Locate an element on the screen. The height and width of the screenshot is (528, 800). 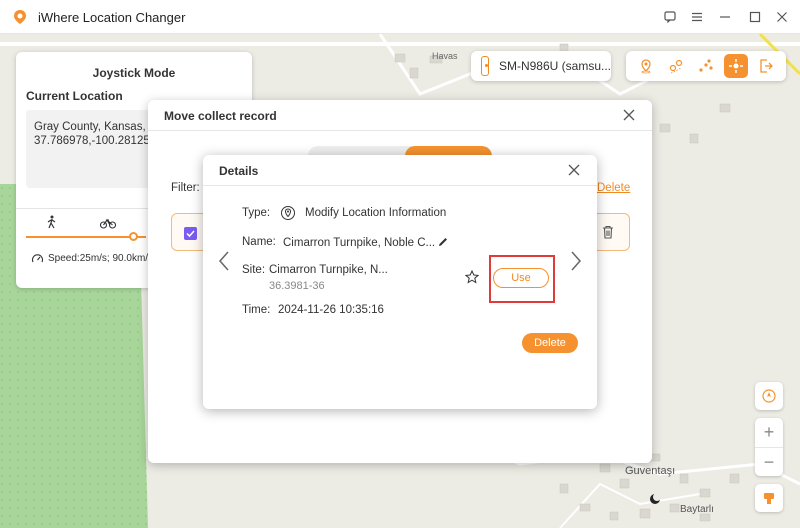
map-label-baytarli: Baytarlı is located at coordinates (697, 509).